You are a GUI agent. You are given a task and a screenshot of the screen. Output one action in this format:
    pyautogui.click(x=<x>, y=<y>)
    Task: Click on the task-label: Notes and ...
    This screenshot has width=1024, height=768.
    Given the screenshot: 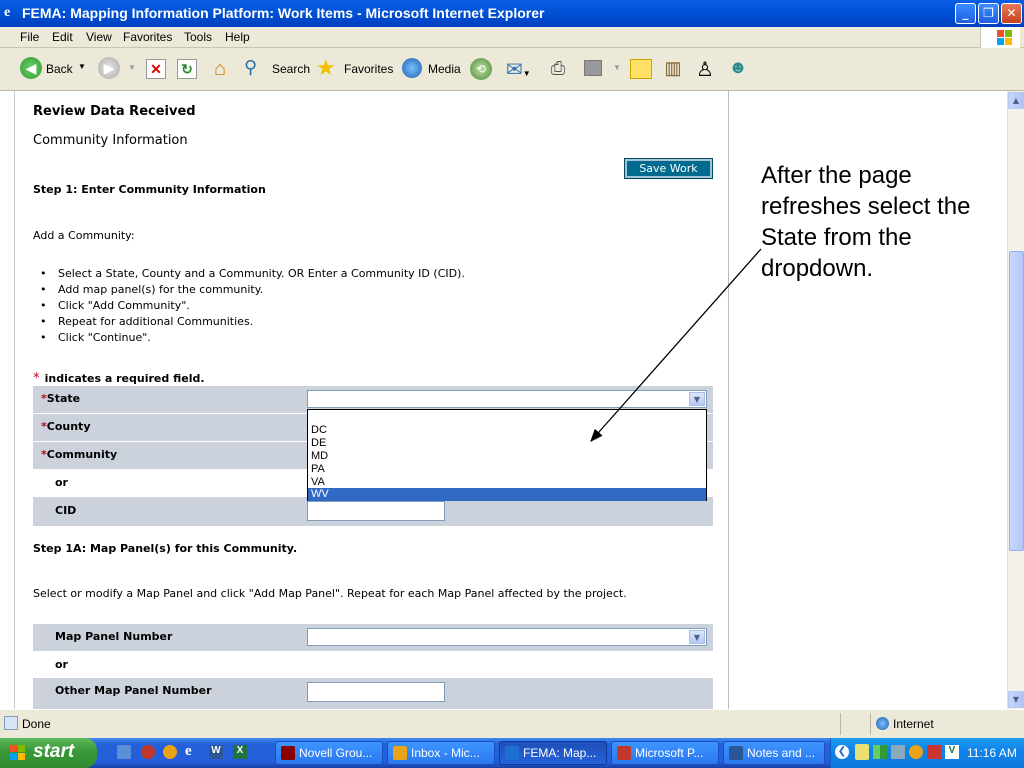 What is the action you would take?
    pyautogui.click(x=781, y=753)
    